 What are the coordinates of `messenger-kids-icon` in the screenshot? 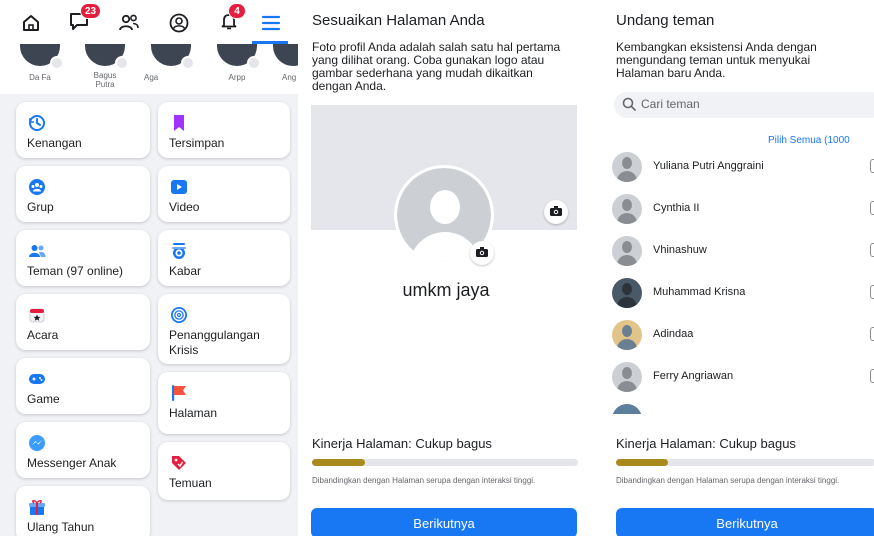 It's located at (37, 443).